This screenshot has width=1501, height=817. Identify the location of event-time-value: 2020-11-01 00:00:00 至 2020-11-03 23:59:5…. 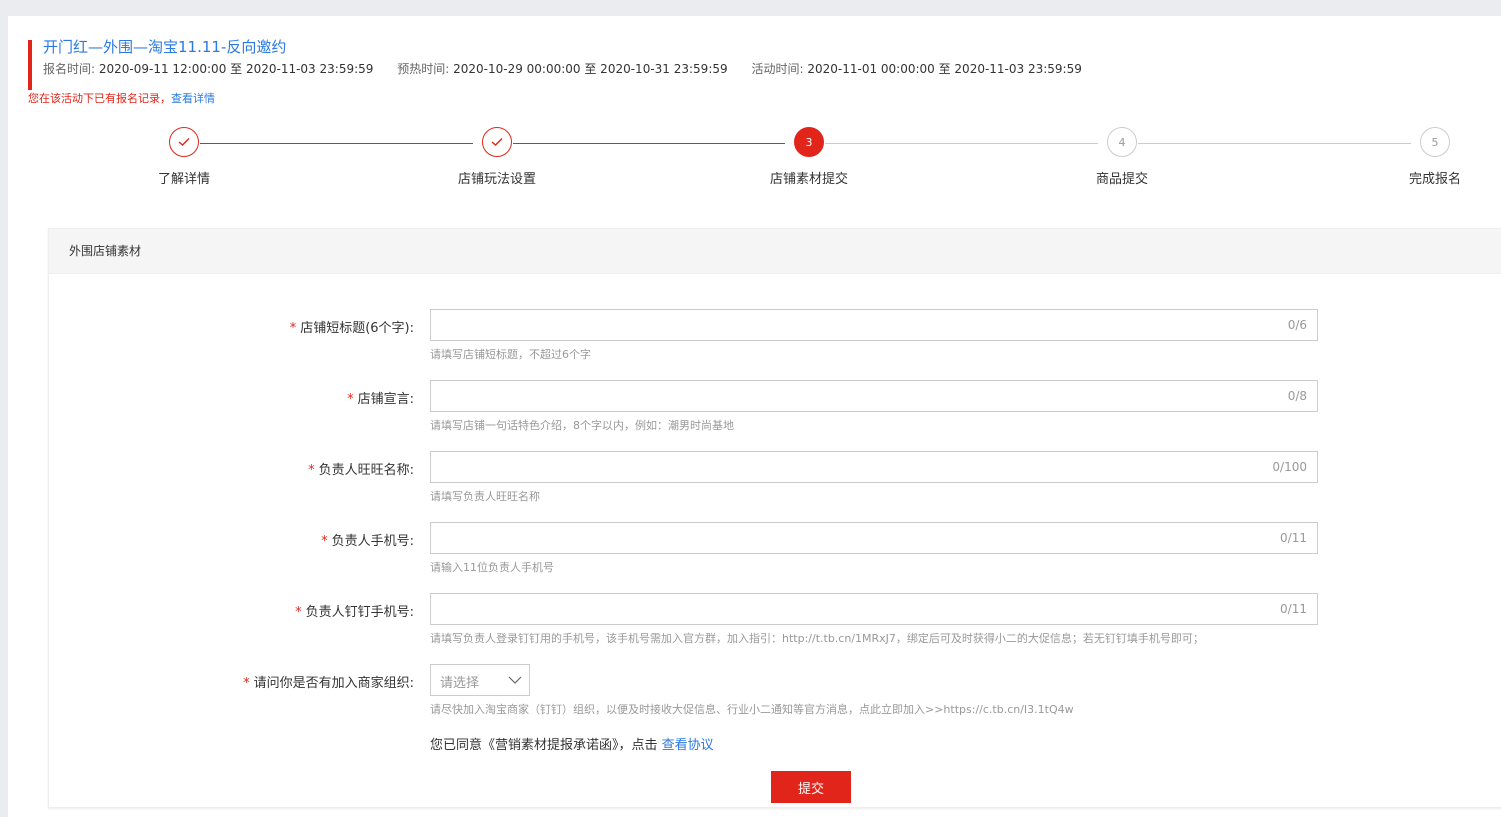
(944, 69).